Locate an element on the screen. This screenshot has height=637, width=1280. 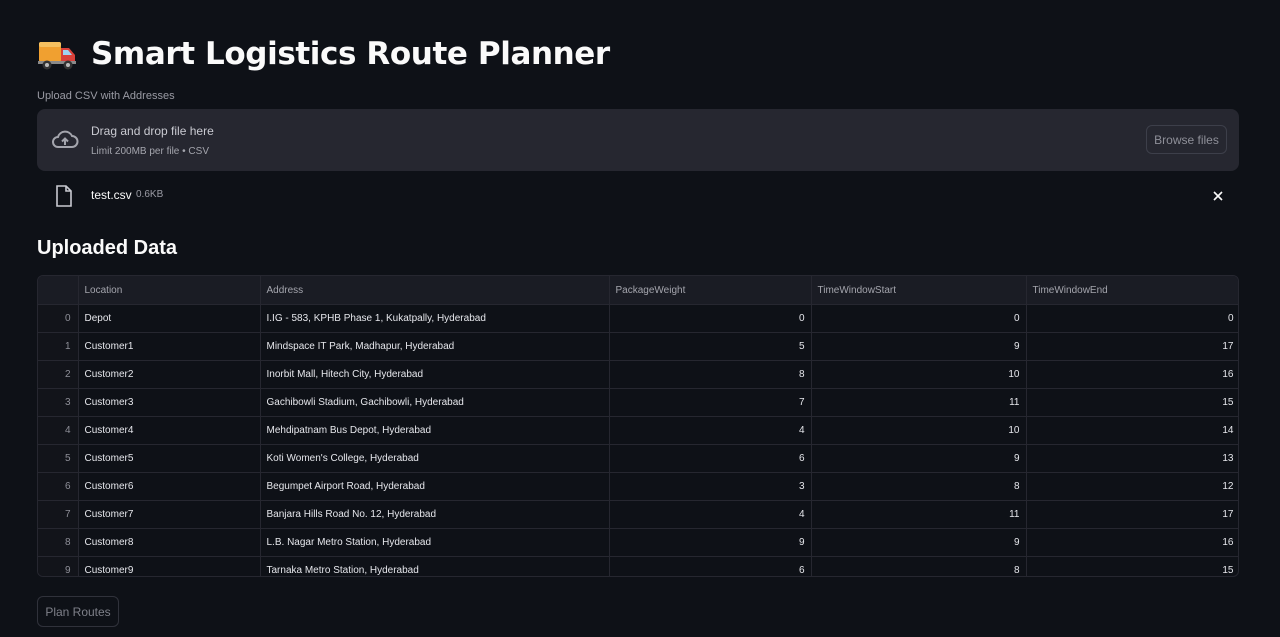
dropzone-instructions: Drag and drop file here is located at coordinates (152, 131).